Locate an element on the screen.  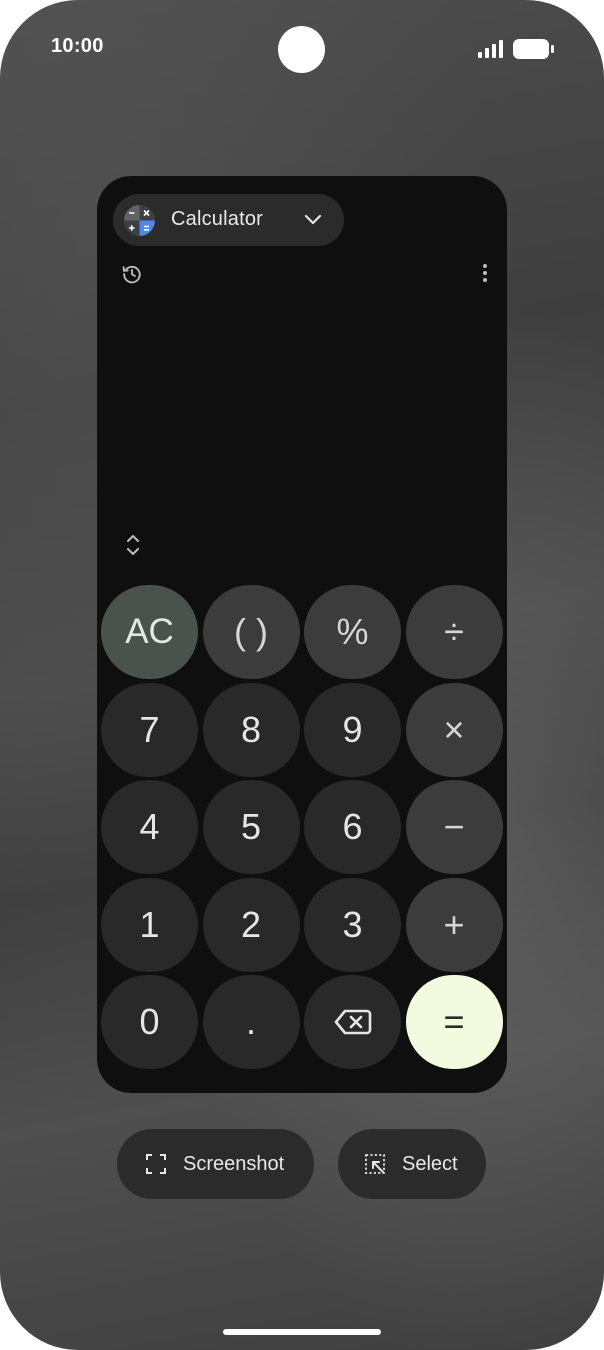
key-label: ( ) is located at coordinates (251, 631).